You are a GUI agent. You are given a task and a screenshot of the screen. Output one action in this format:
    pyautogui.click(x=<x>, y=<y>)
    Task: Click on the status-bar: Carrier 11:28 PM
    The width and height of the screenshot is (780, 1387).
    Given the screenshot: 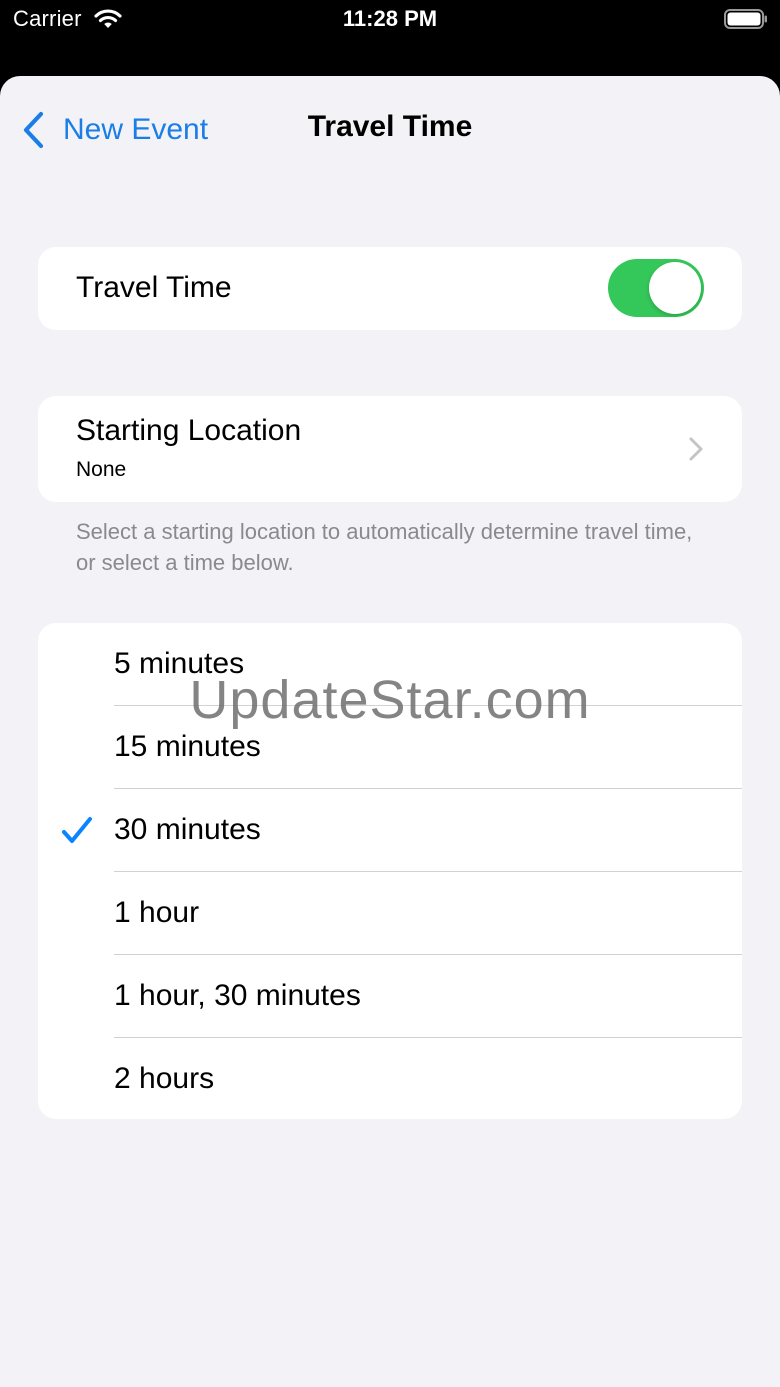 What is the action you would take?
    pyautogui.click(x=390, y=20)
    